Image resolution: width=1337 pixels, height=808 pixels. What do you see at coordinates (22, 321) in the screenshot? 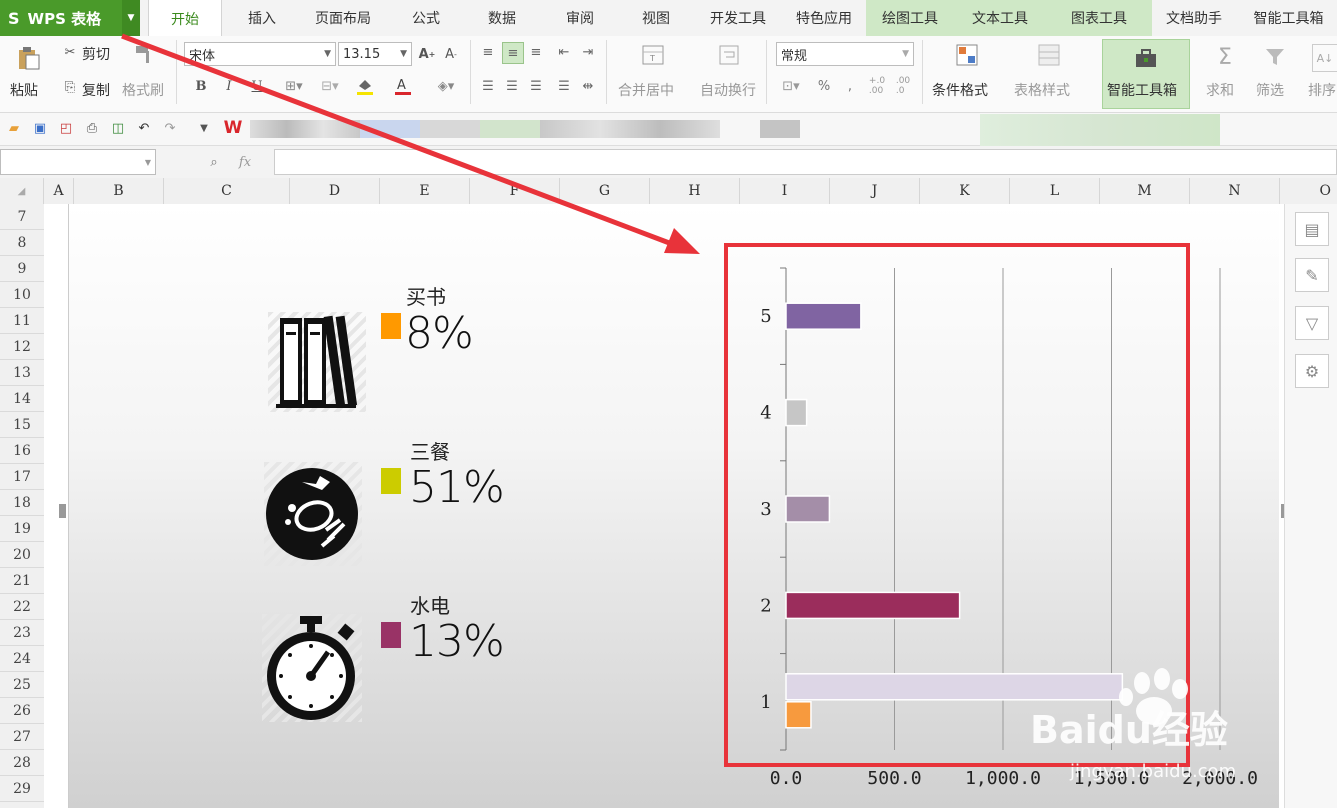
I see `row-header: 11` at bounding box center [22, 321].